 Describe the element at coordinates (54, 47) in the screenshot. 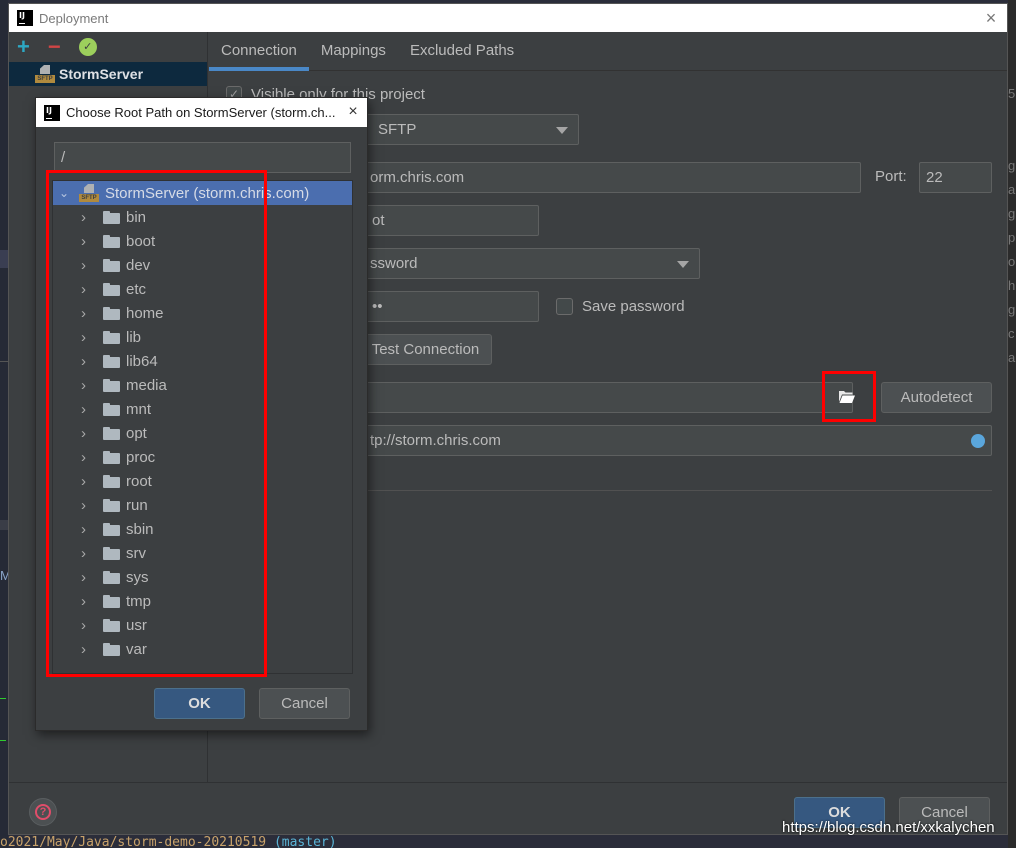

I see `remove-server-button: −` at that location.